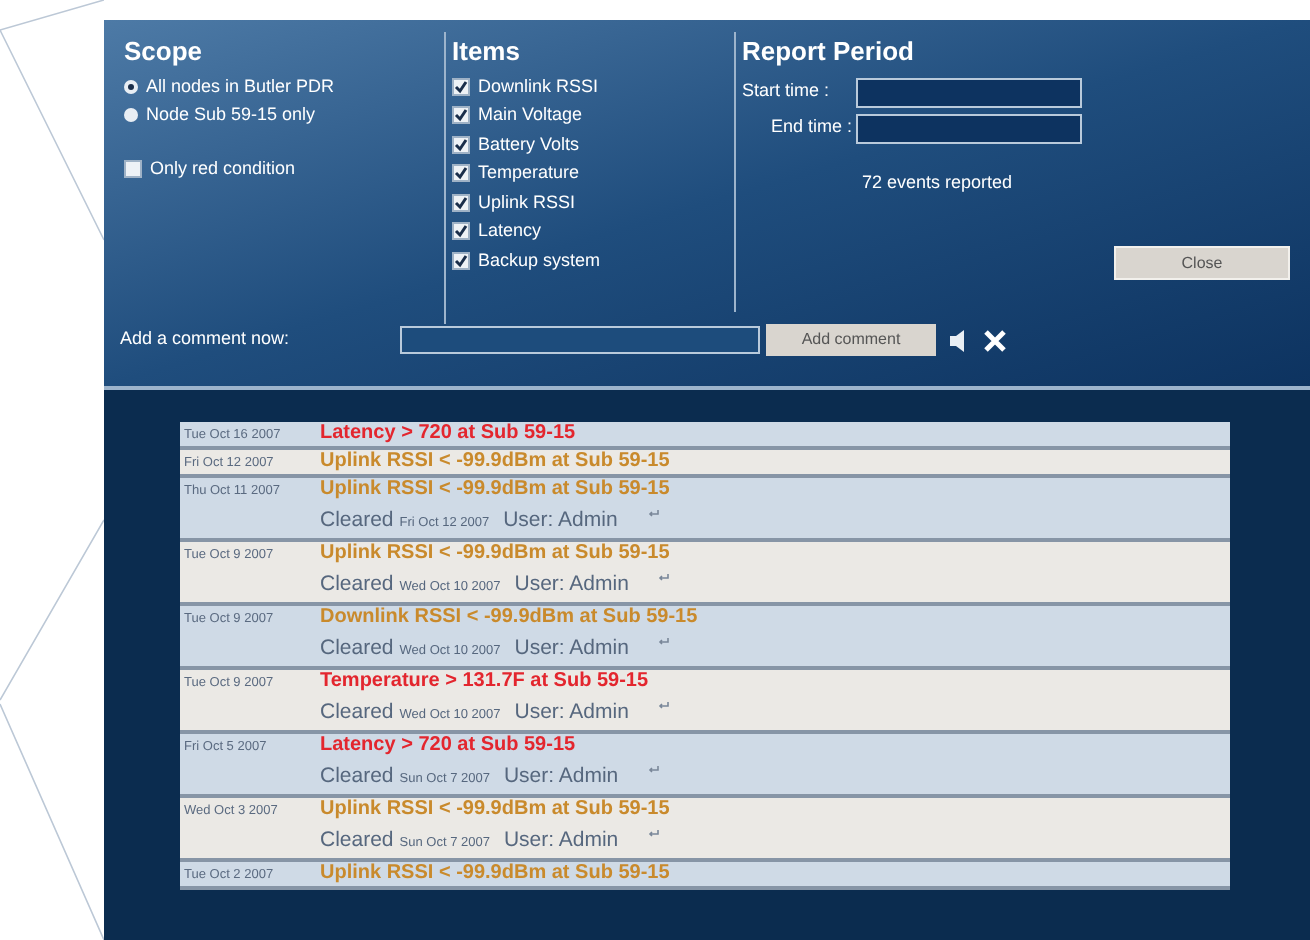  Describe the element at coordinates (538, 86) in the screenshot. I see `checkbox-label: Downlink RSSI` at that location.